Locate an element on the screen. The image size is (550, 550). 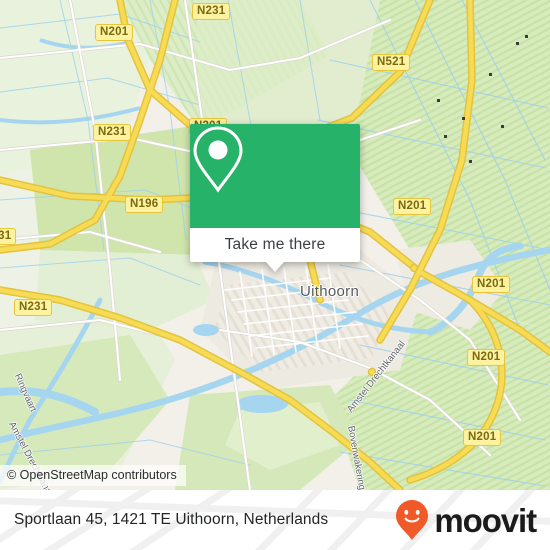
moovit-smiley-pin-icon is located at coordinates (412, 520).